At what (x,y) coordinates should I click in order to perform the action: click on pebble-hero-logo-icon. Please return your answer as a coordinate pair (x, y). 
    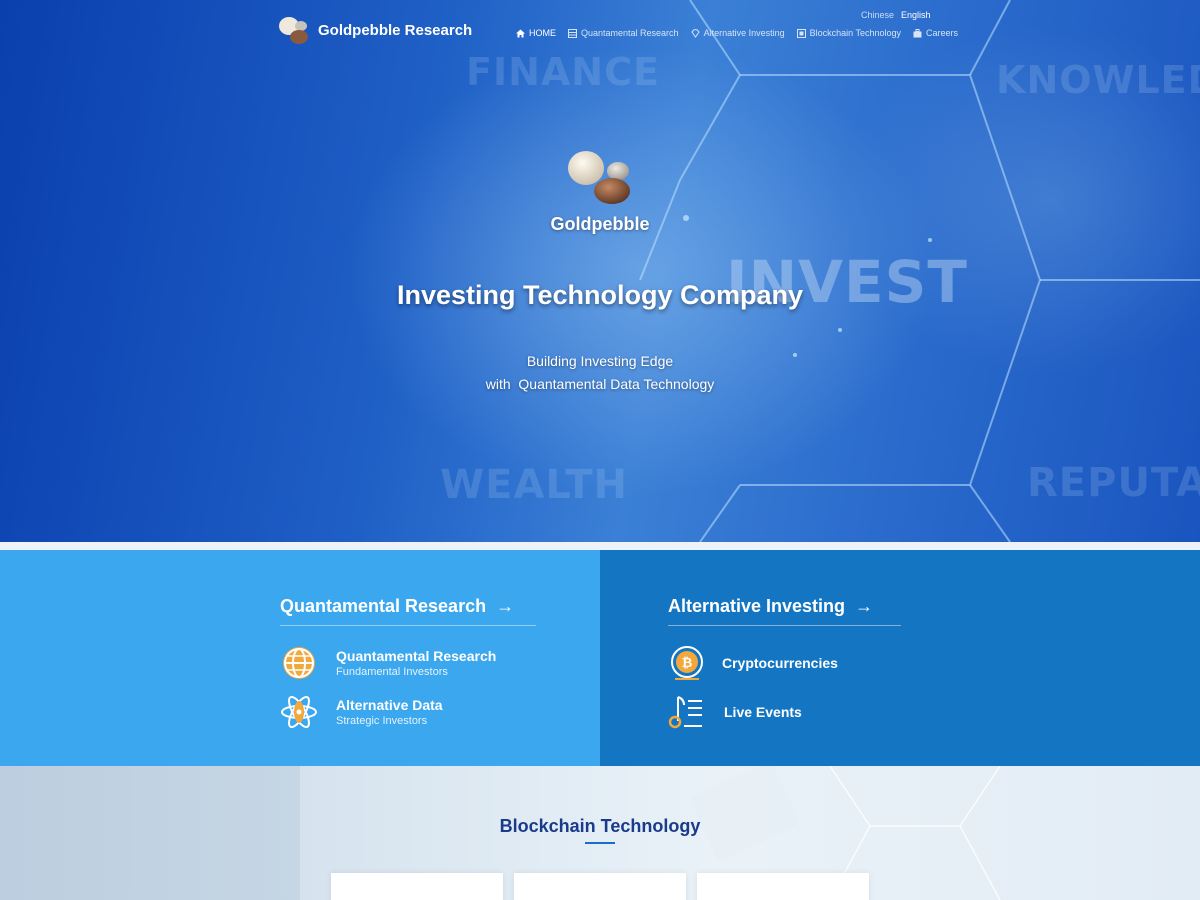
    Looking at the image, I should click on (599, 177).